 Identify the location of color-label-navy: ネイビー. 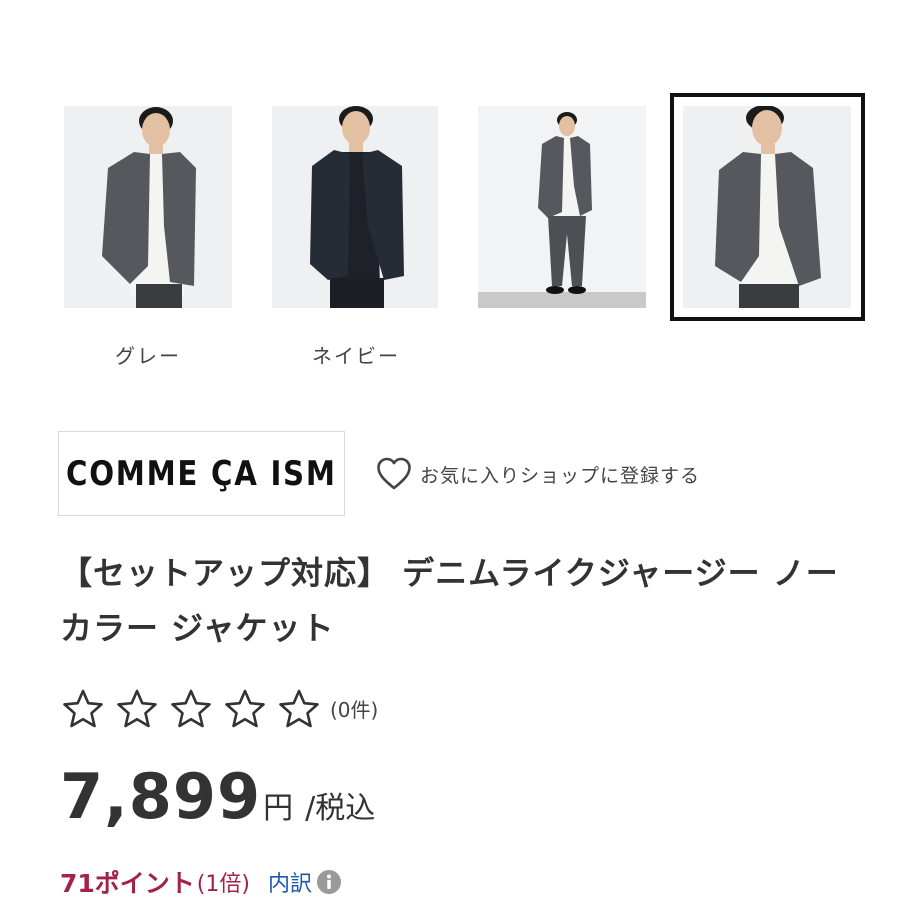
(356, 354).